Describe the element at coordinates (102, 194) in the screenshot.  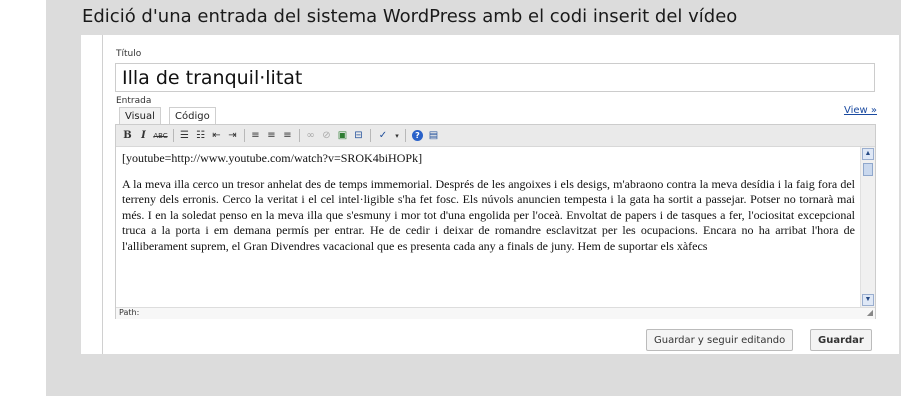
I see `left-divider` at that location.